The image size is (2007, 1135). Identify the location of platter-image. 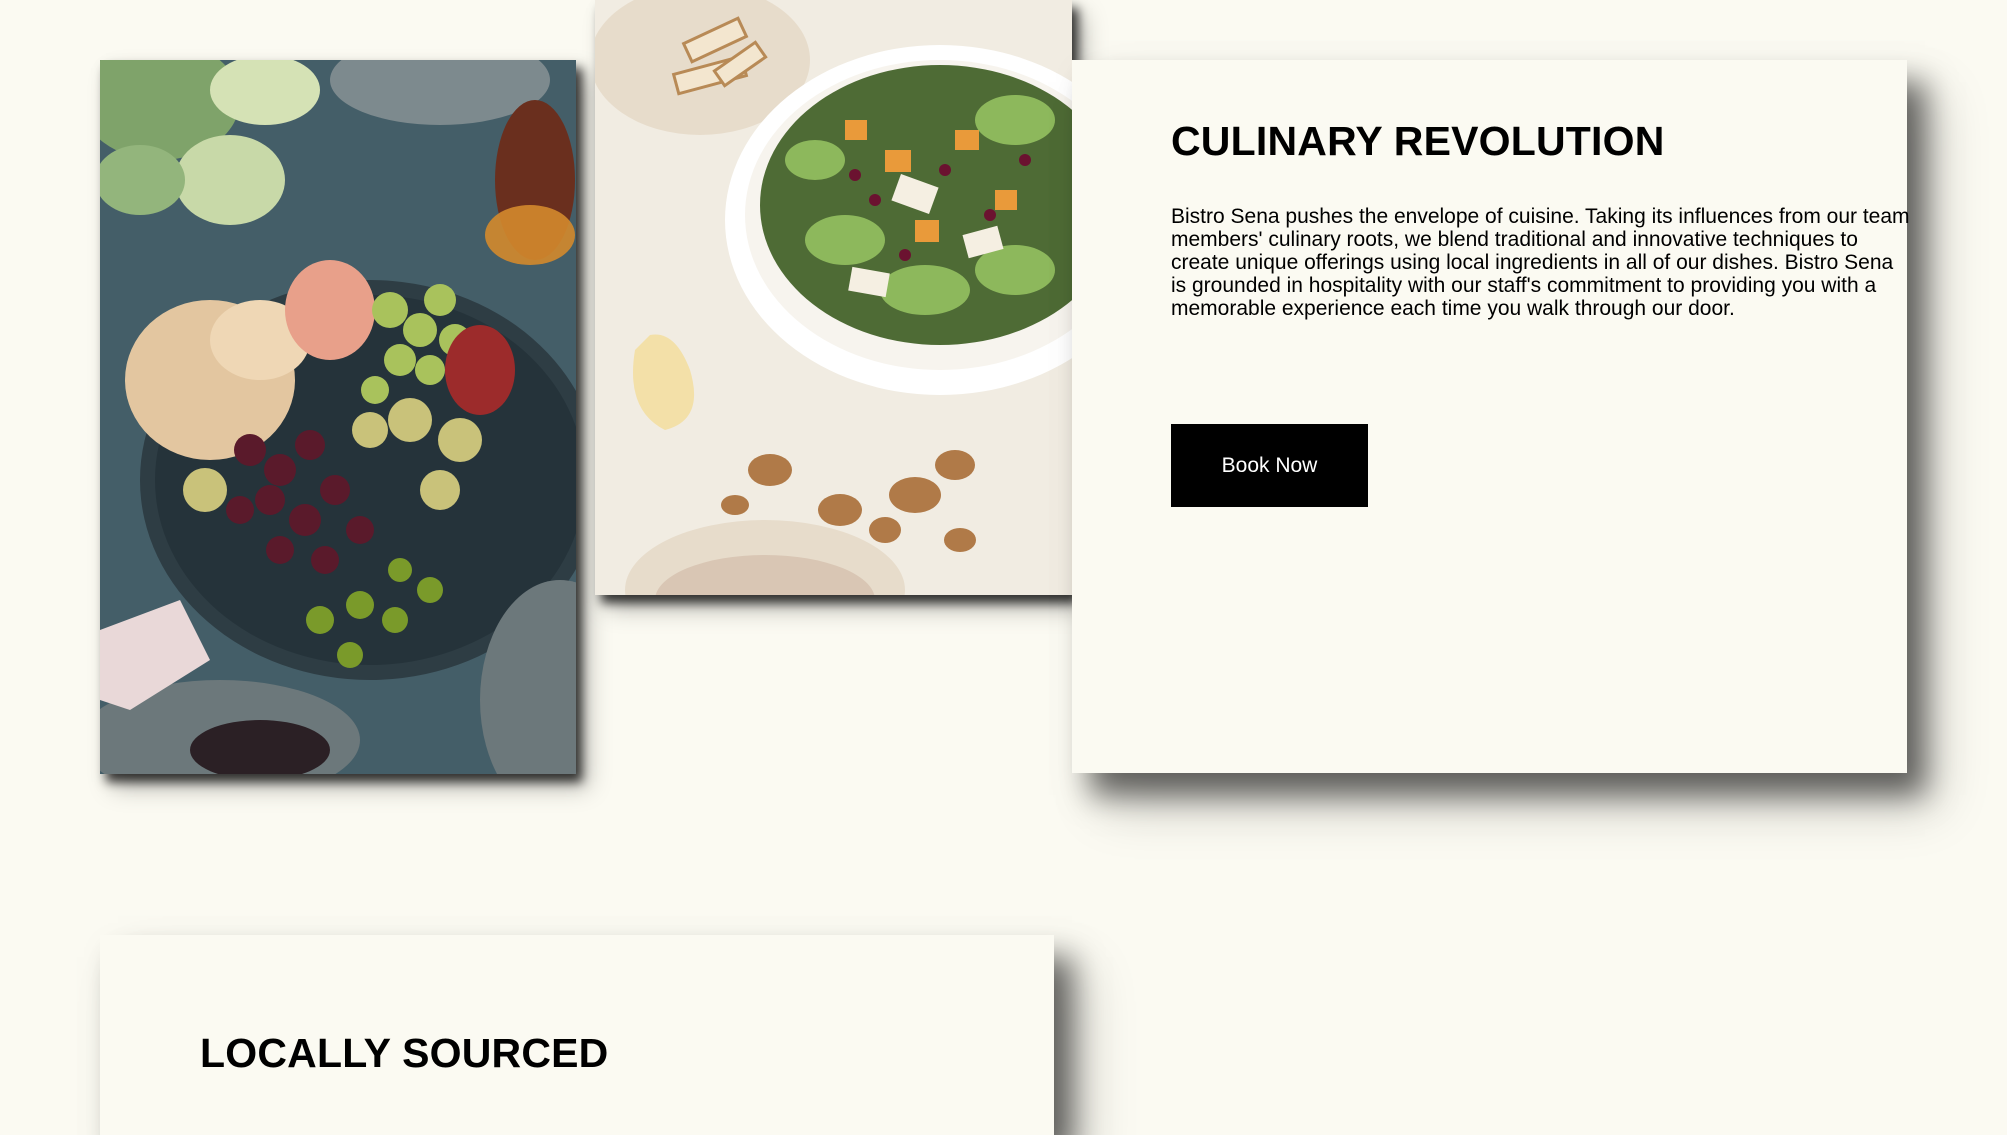
(338, 417).